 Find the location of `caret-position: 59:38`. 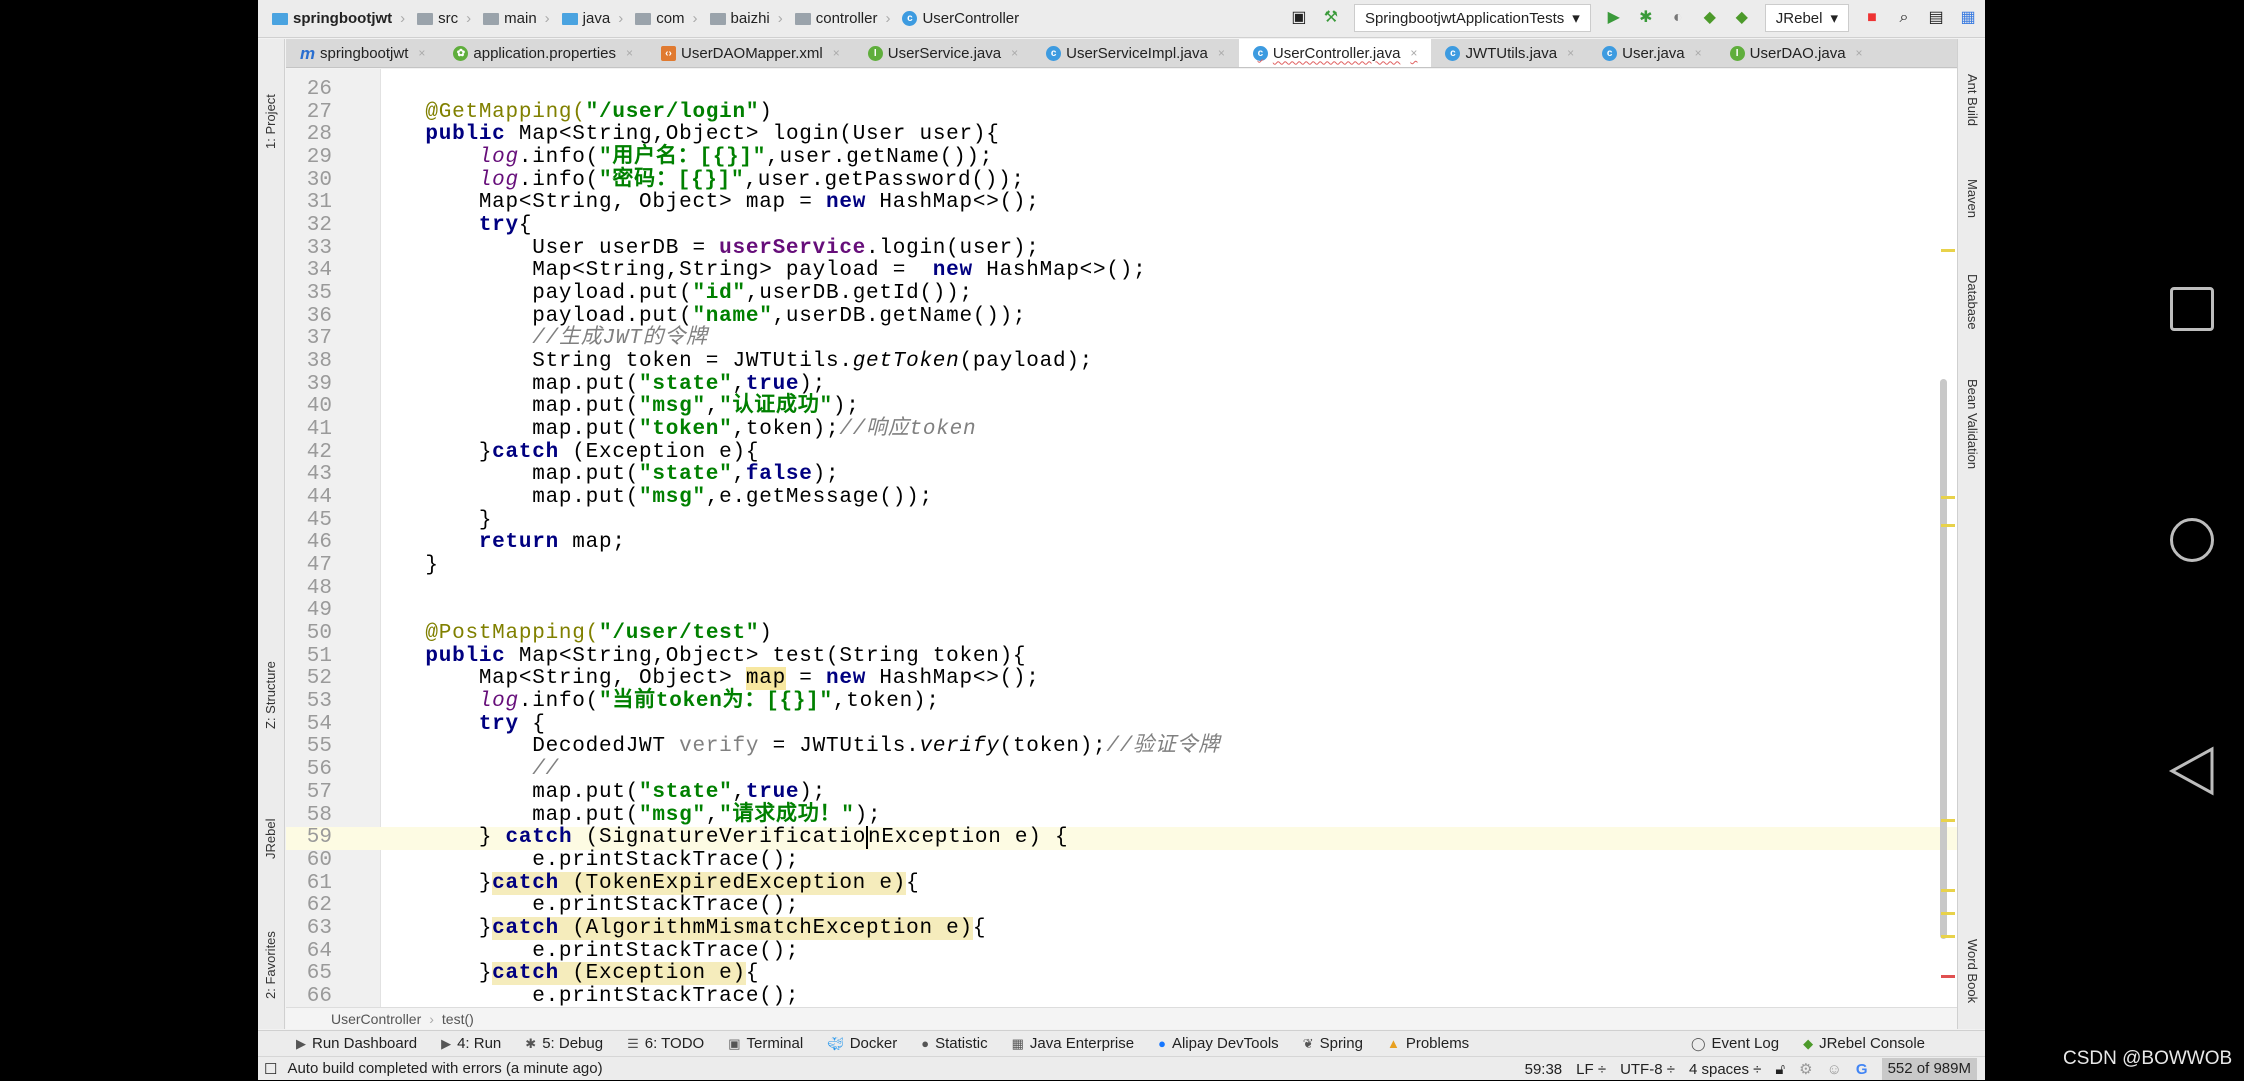

caret-position: 59:38 is located at coordinates (1544, 1069).